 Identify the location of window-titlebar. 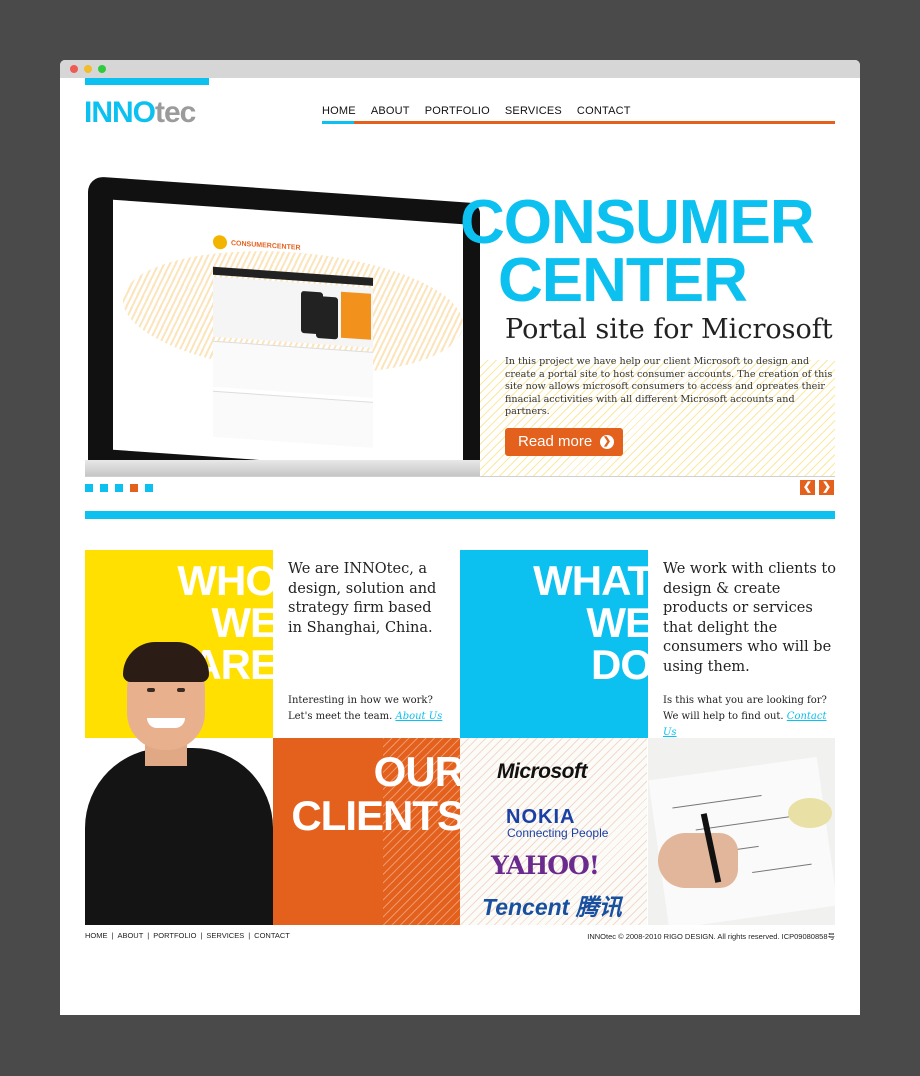
(460, 69).